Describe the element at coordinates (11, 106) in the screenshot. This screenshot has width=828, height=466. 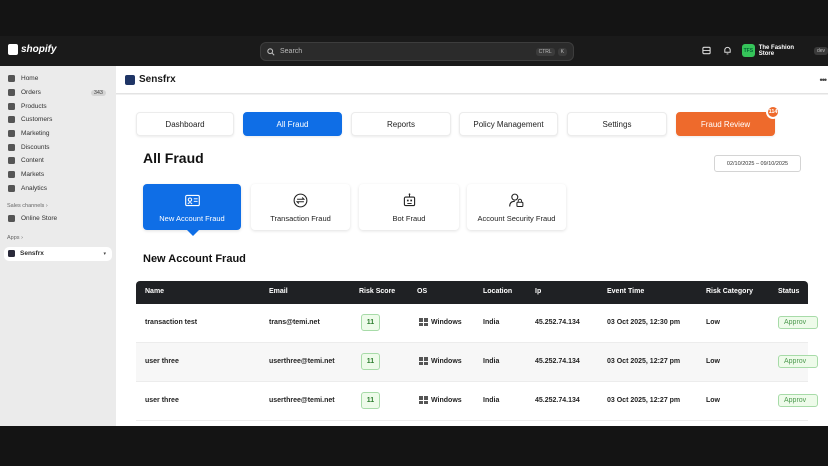
I see `tag-icon` at that location.